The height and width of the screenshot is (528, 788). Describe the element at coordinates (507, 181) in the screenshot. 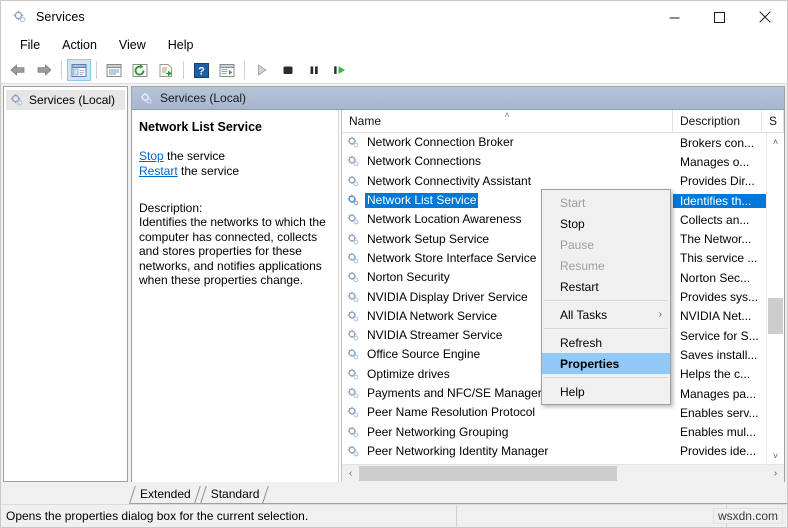

I see `cell-name: Network Connectivity Assistant` at that location.